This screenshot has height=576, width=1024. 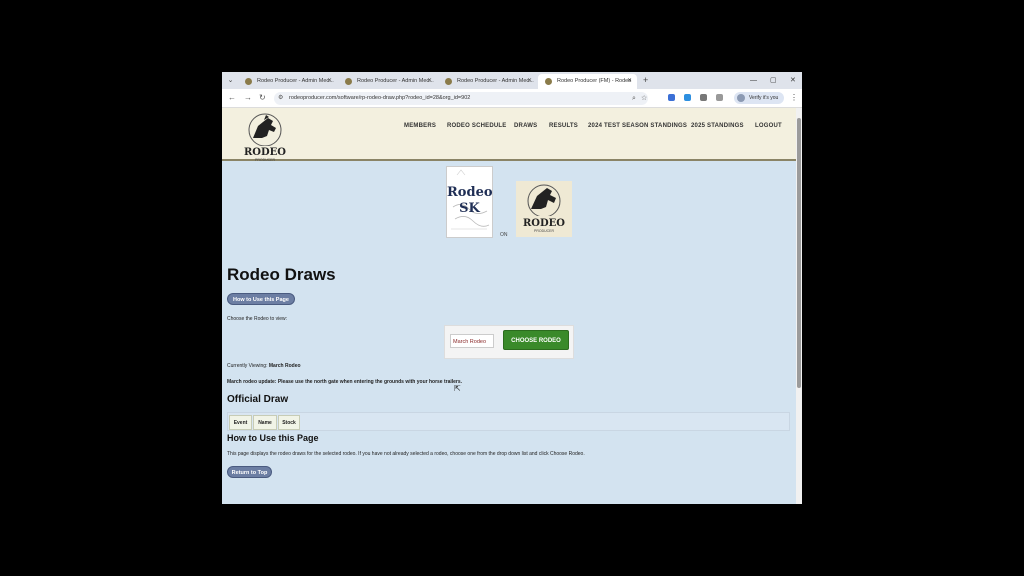 I want to click on nav-rodeo-schedule: RODEO SCHEDULE, so click(x=476, y=126).